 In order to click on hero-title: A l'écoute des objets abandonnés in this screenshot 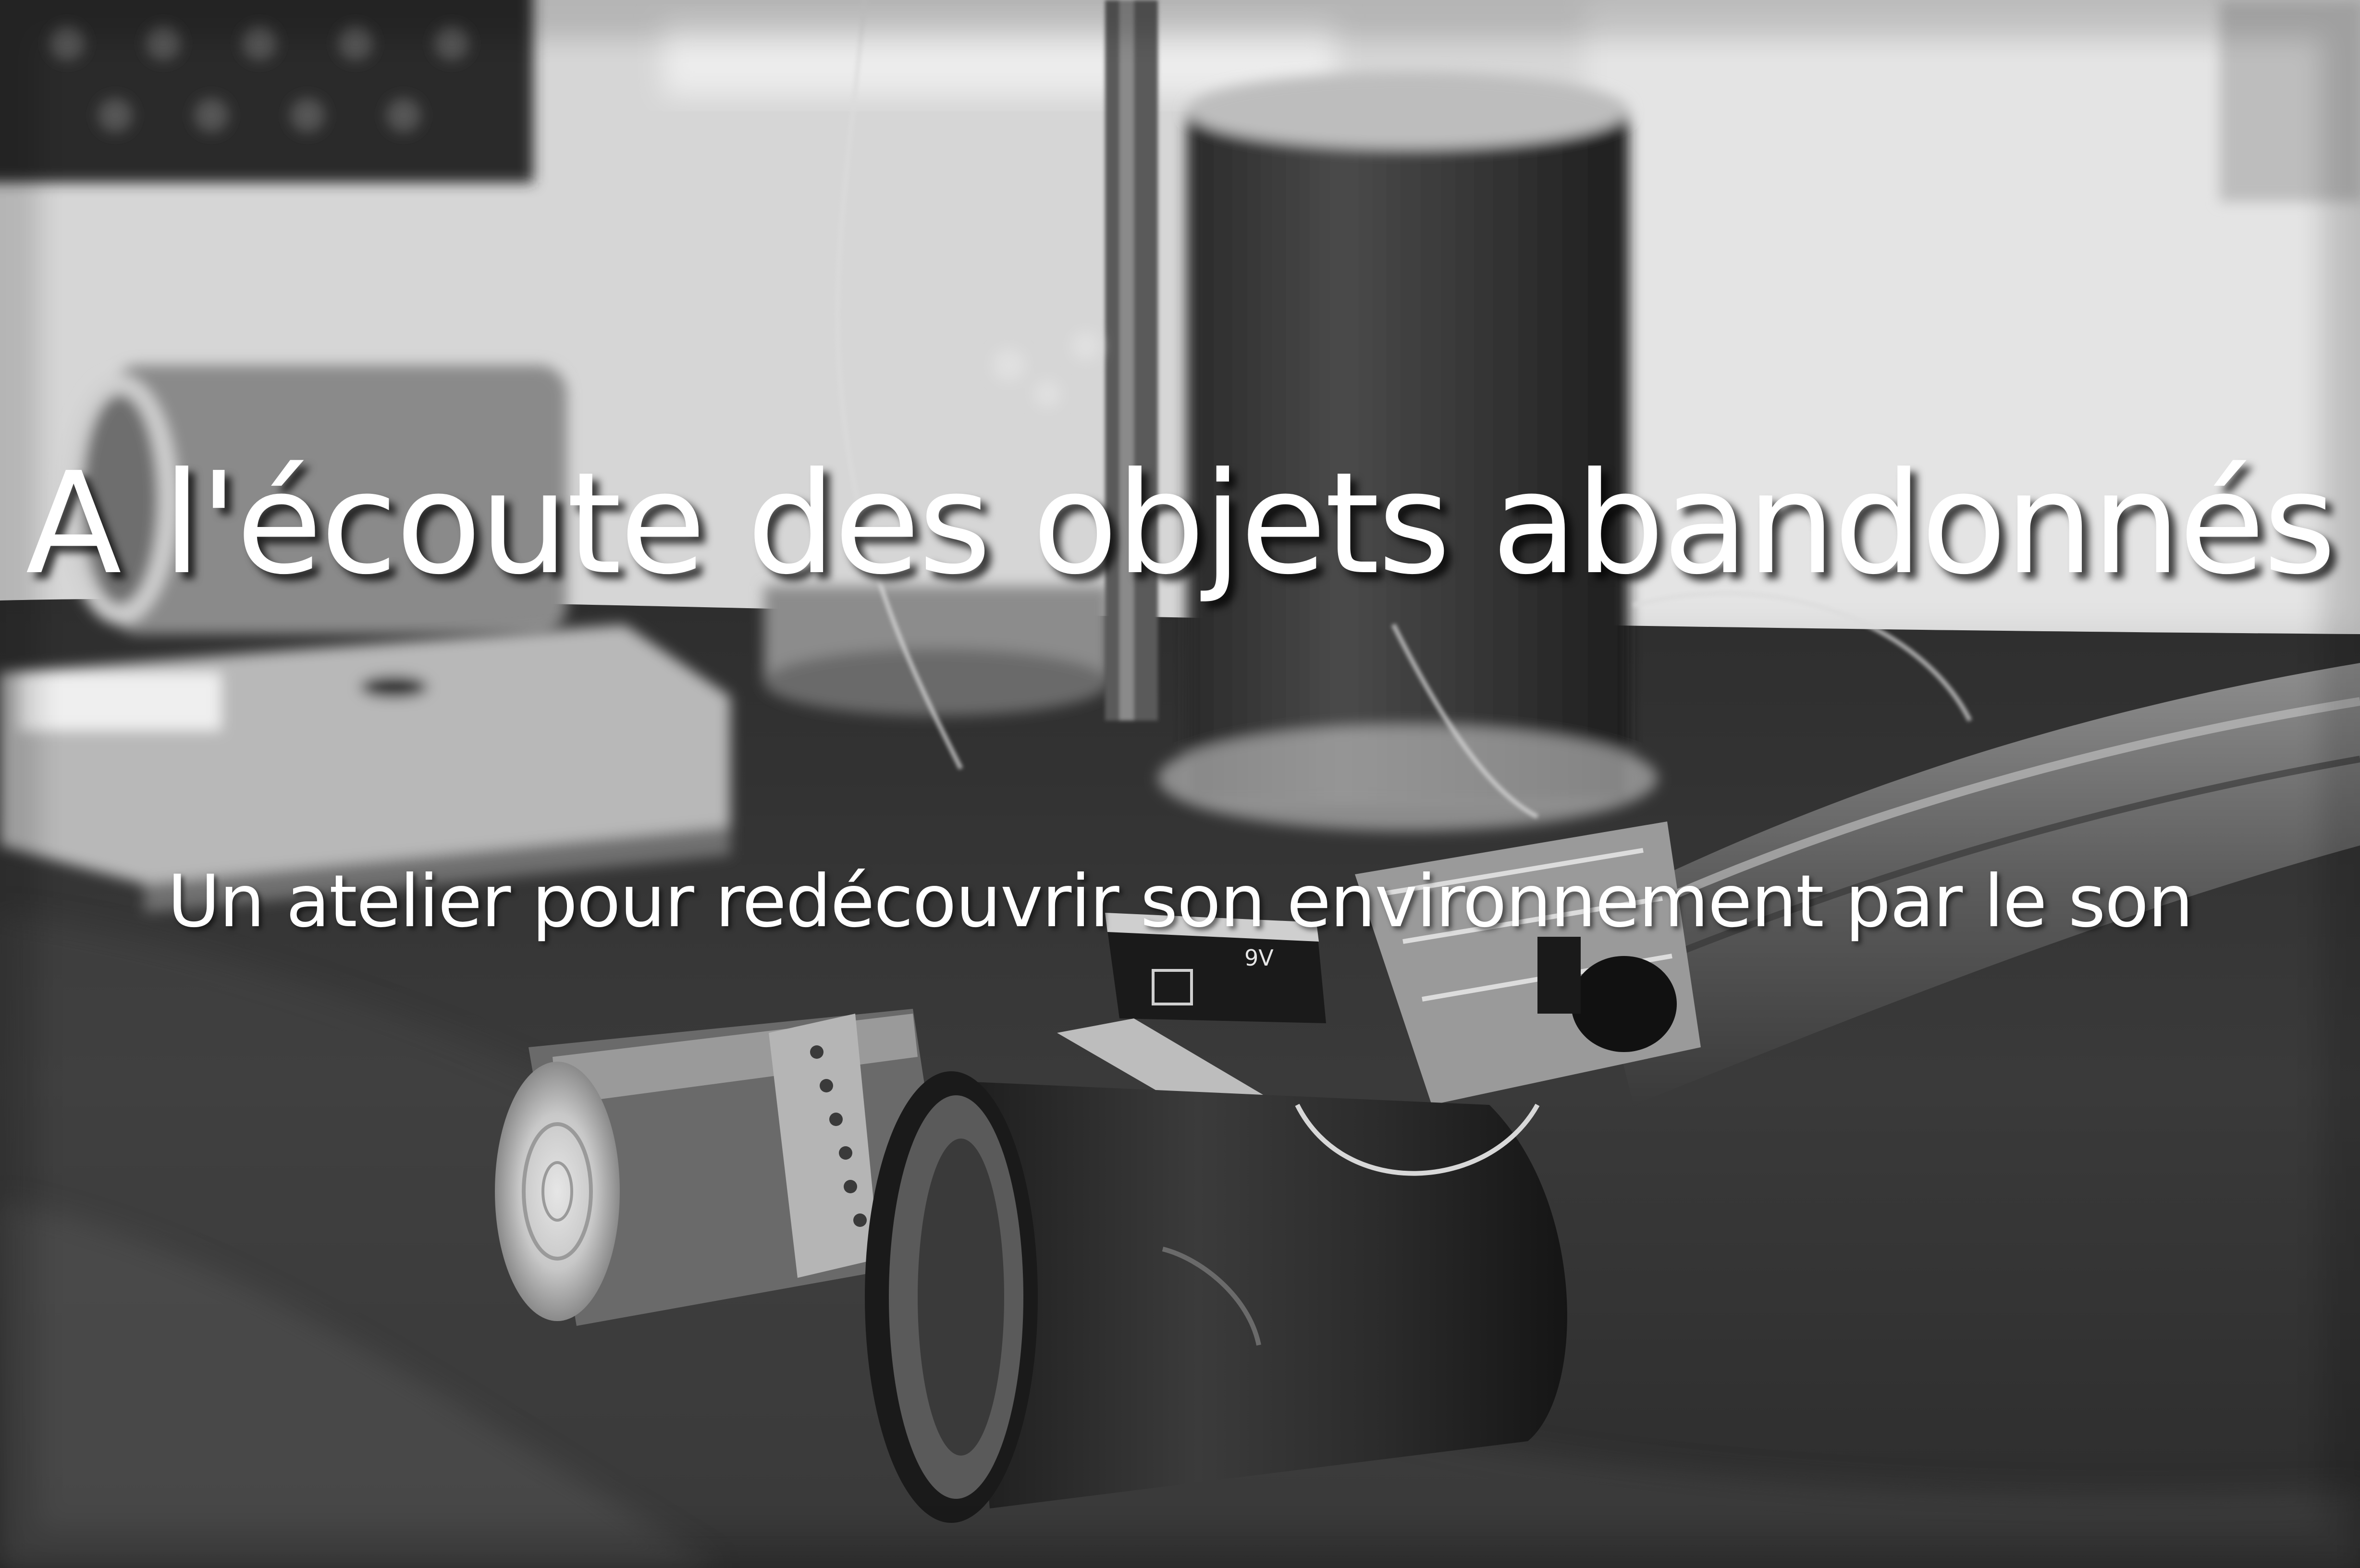, I will do `click(1180, 523)`.